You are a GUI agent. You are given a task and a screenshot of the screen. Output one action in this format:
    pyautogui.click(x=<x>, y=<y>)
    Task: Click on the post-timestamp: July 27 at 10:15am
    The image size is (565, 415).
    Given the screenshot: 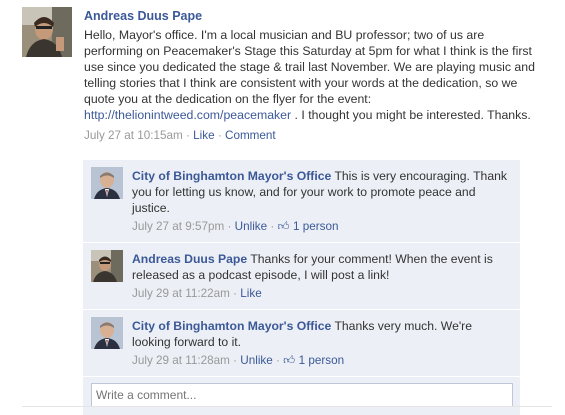 What is the action you would take?
    pyautogui.click(x=133, y=135)
    